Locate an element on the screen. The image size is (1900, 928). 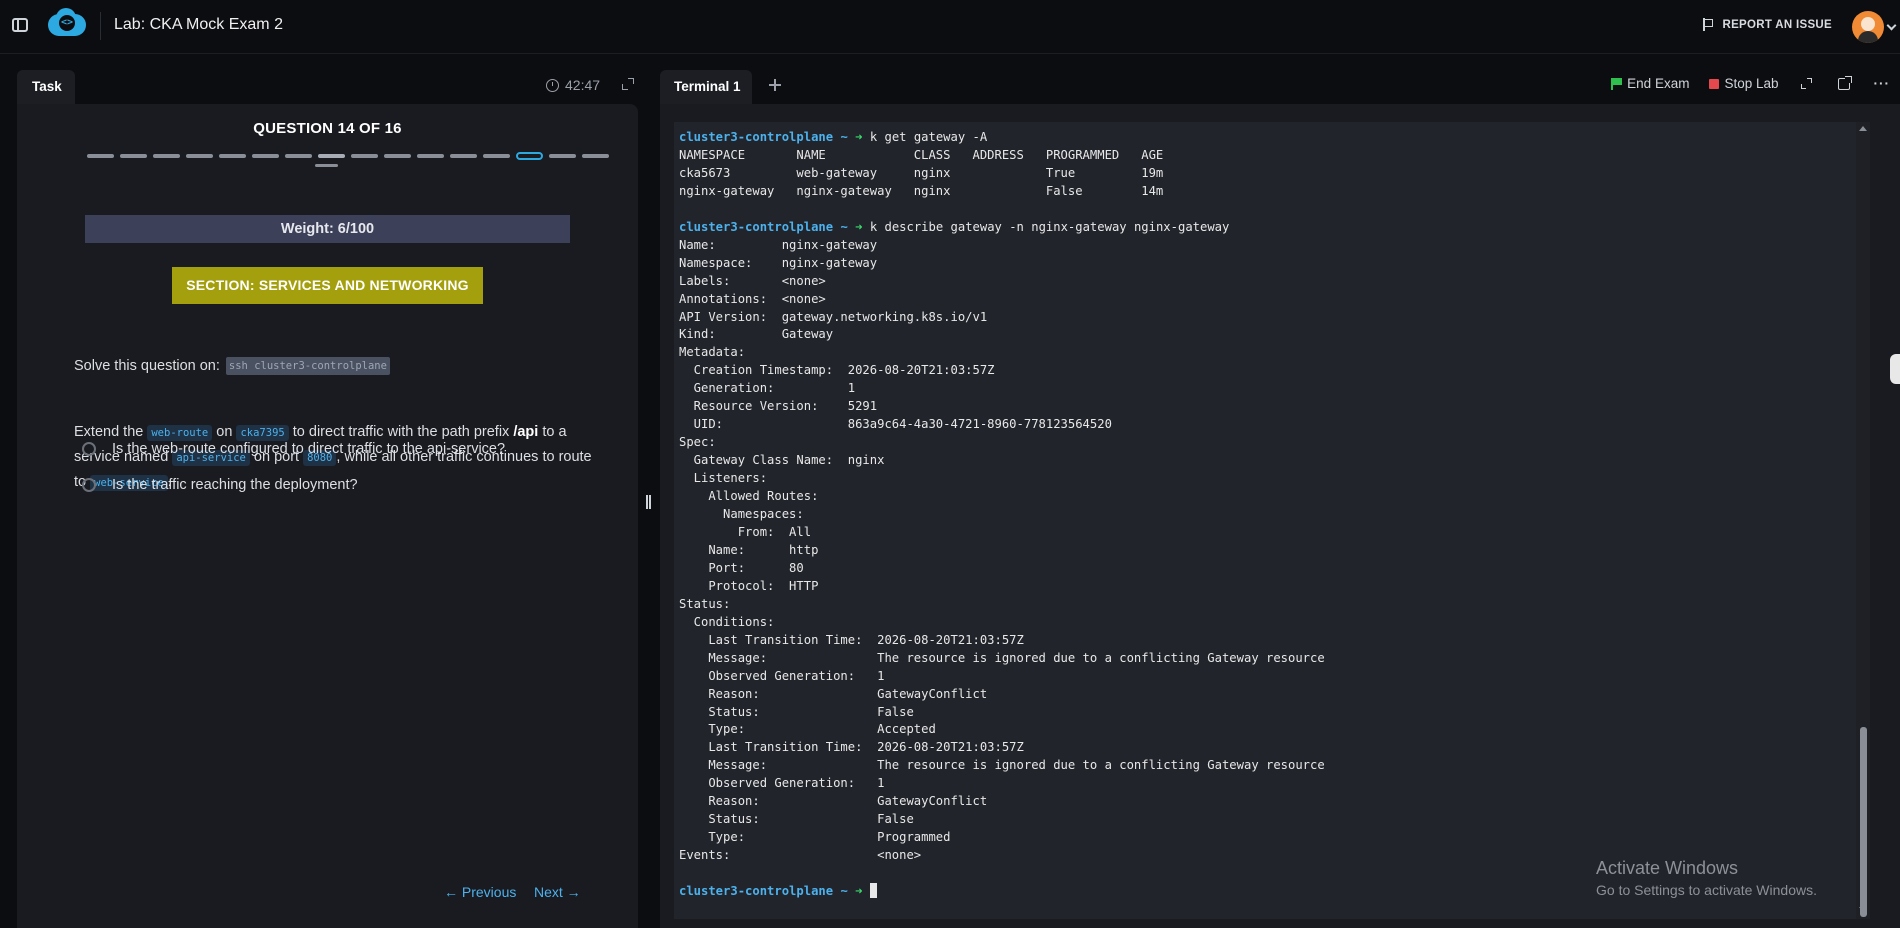
report-issue-button: REPORT AN ISSUE is located at coordinates (1767, 24).